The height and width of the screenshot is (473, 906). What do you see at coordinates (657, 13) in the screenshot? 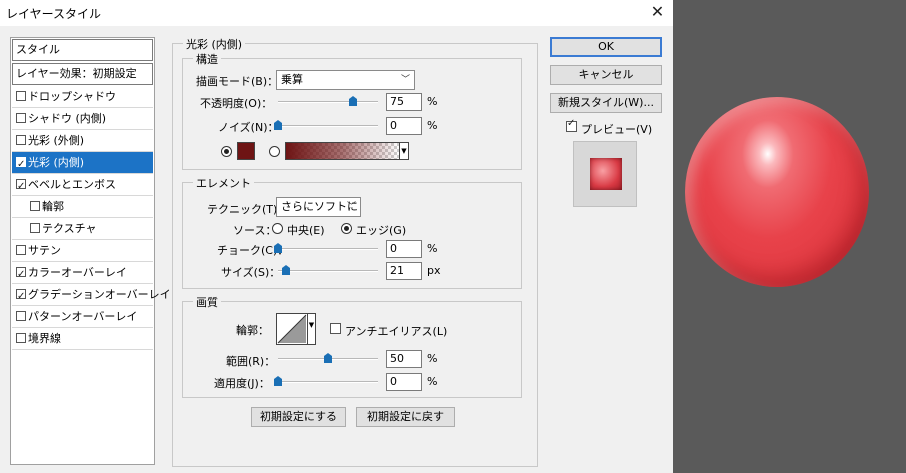
I see `close-icon: ✕` at bounding box center [657, 13].